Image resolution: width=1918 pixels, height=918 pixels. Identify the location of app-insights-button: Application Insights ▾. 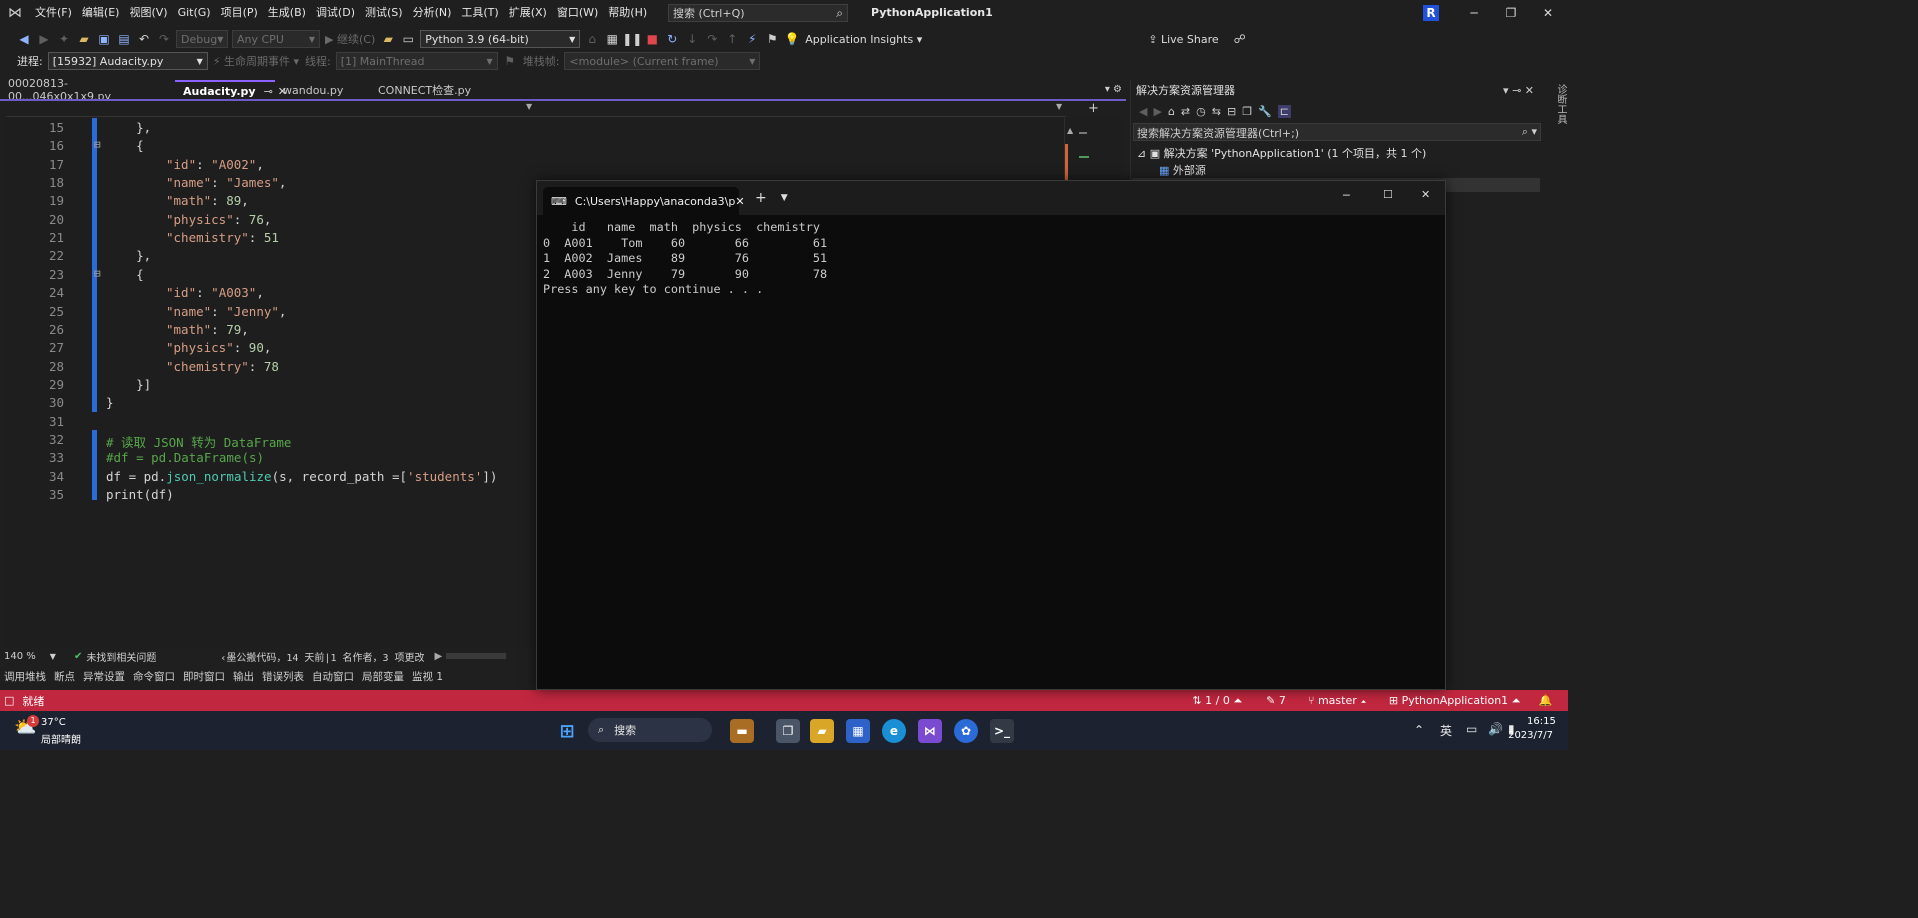
(863, 39).